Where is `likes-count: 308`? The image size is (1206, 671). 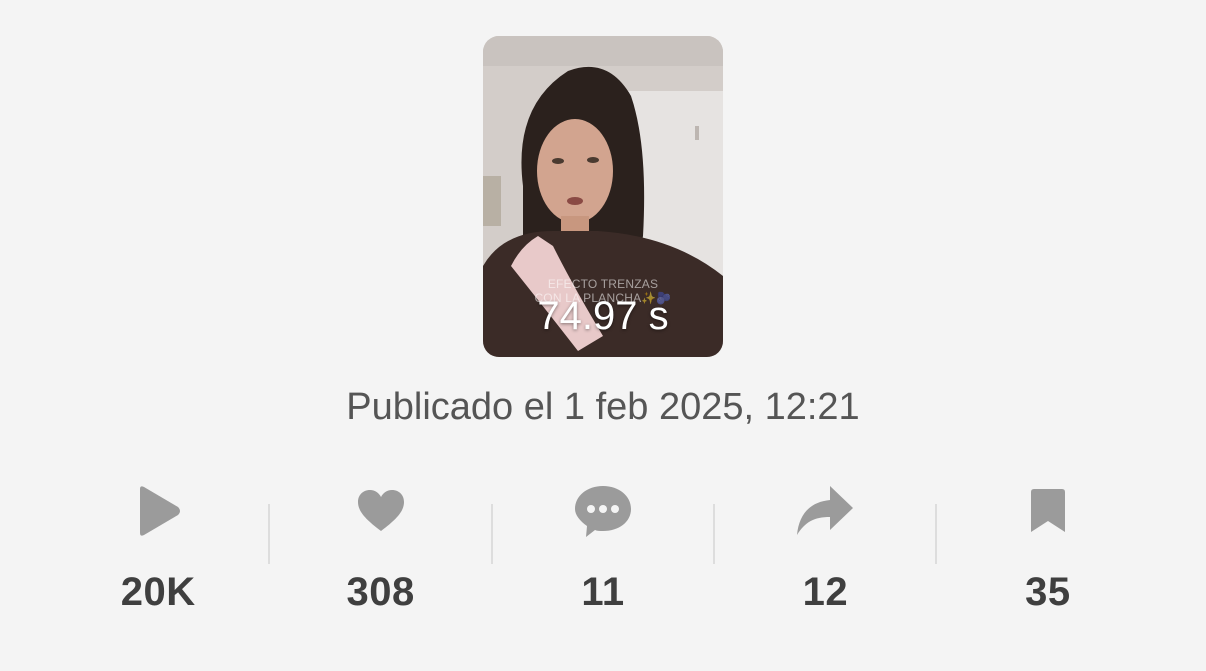
likes-count: 308 is located at coordinates (380, 592).